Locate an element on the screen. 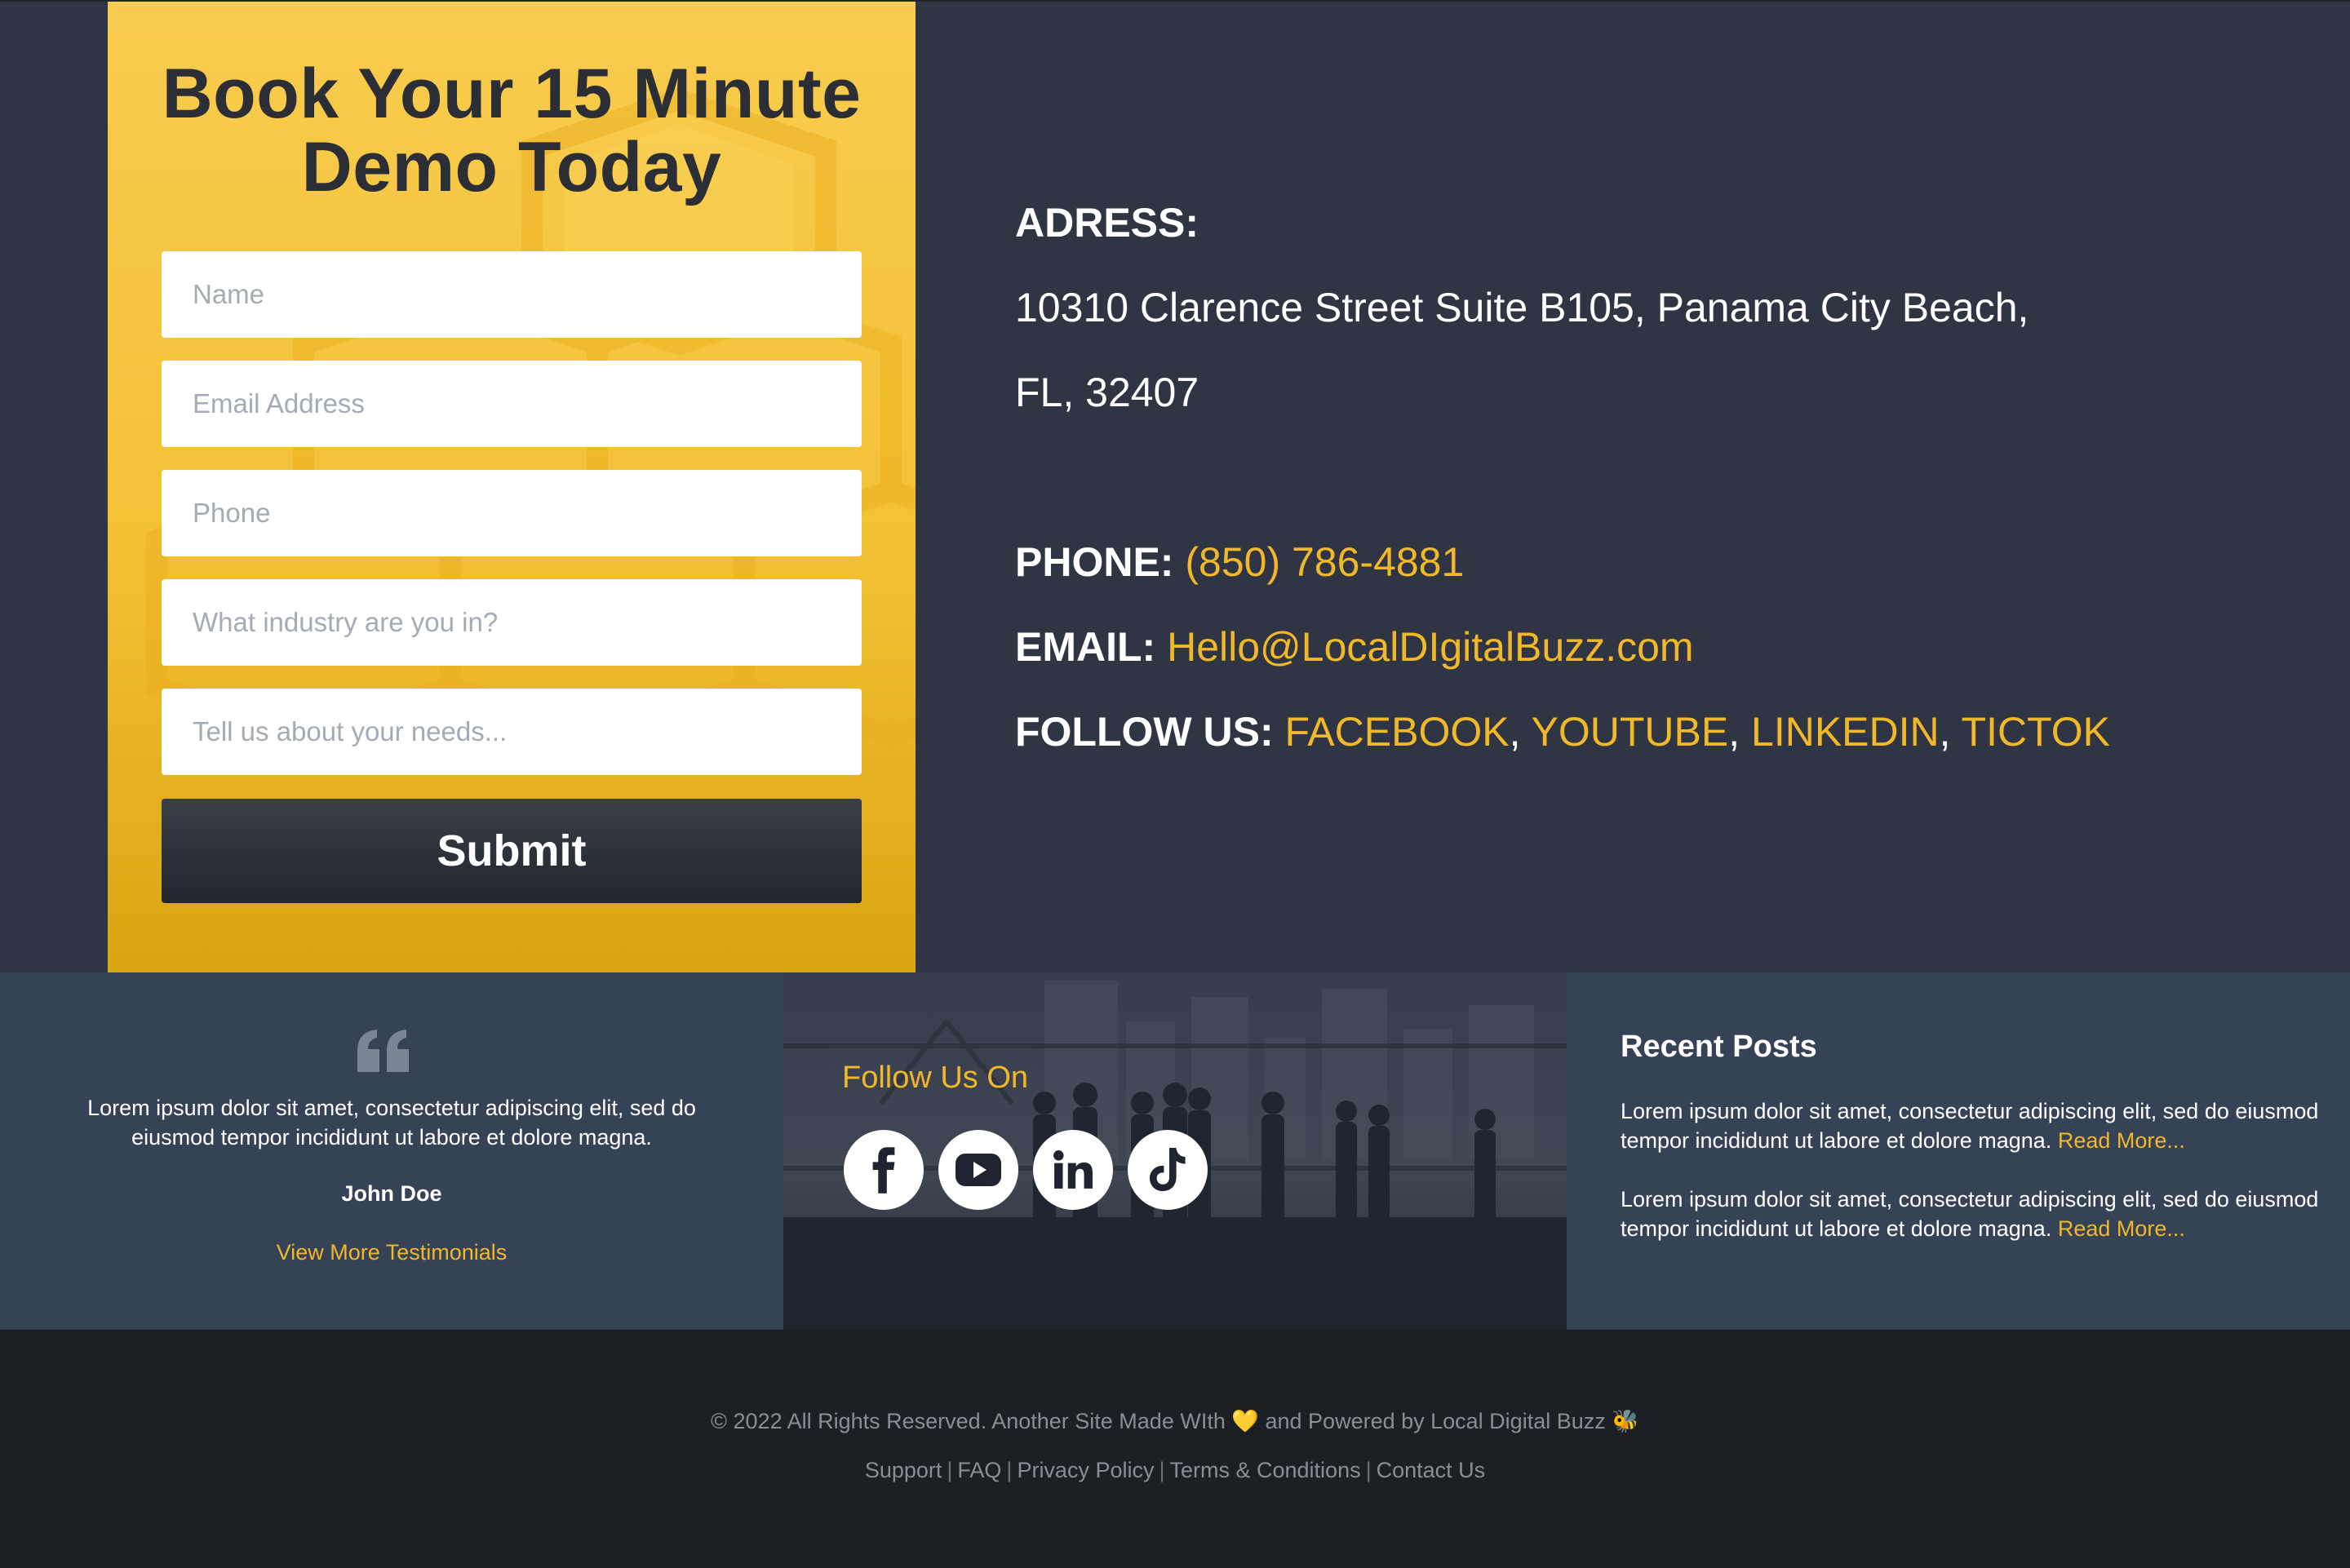  phone-input is located at coordinates (512, 513).